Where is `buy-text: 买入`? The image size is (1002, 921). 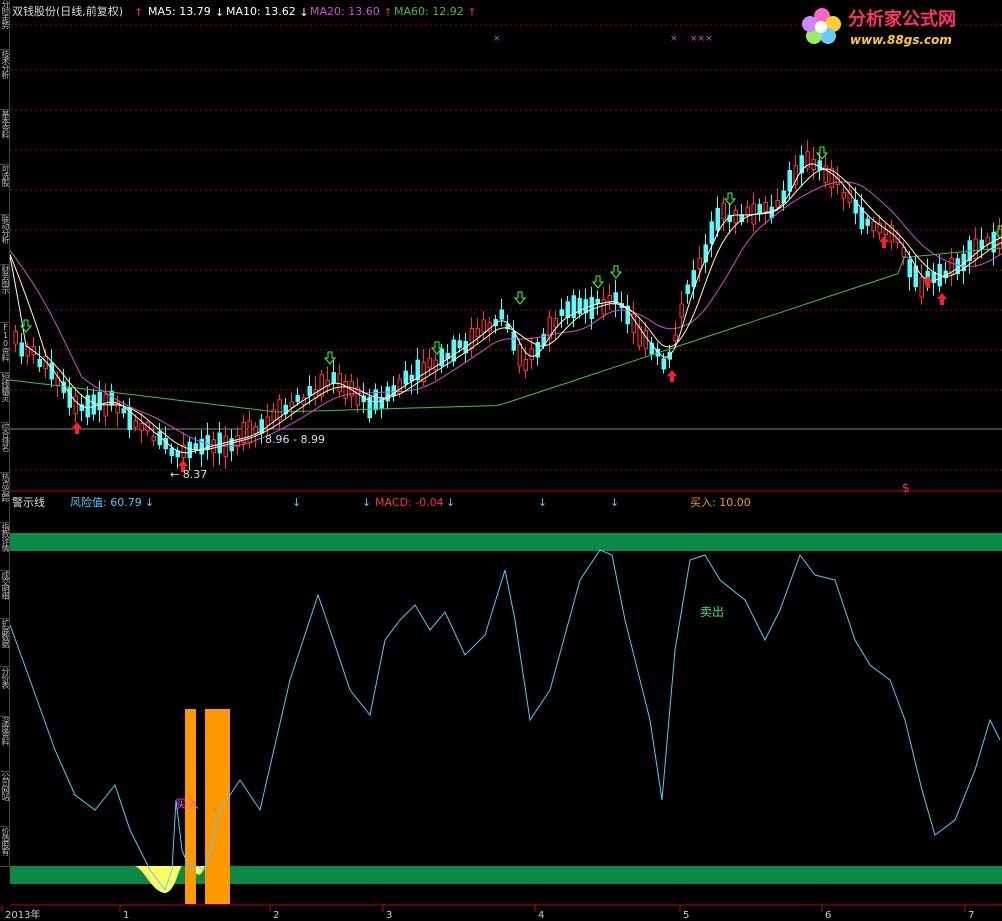
buy-text: 买入 is located at coordinates (187, 804).